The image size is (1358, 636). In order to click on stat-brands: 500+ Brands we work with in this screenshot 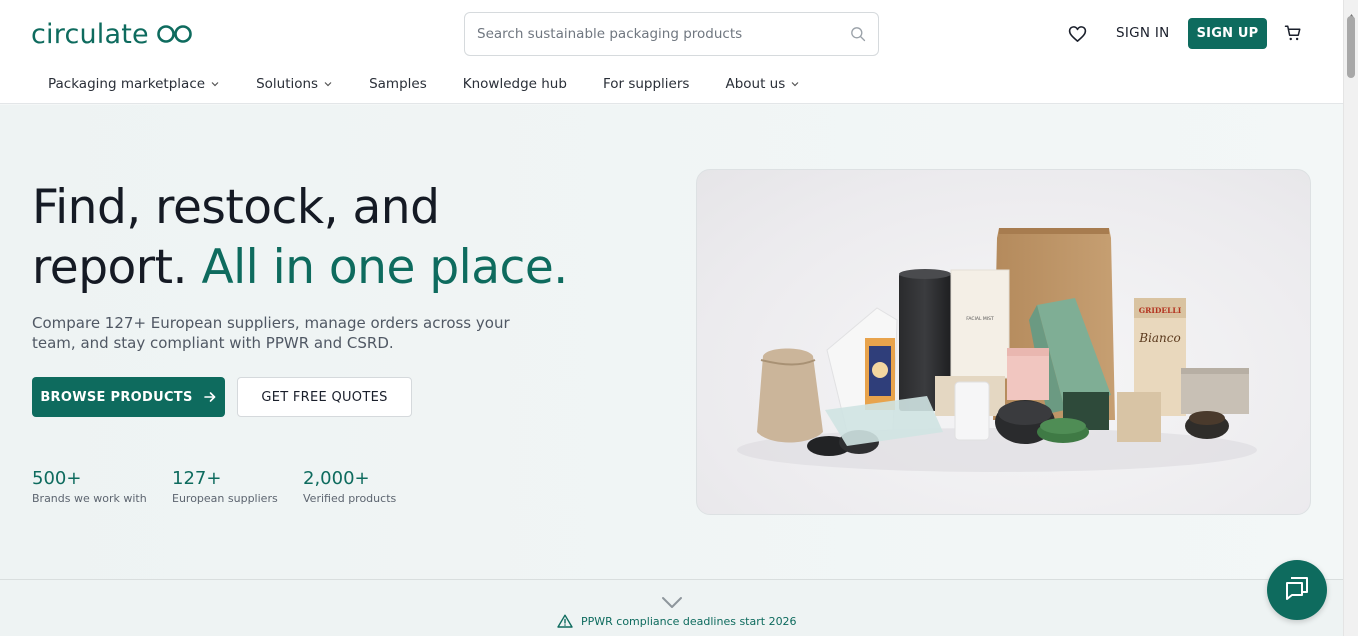, I will do `click(89, 486)`.